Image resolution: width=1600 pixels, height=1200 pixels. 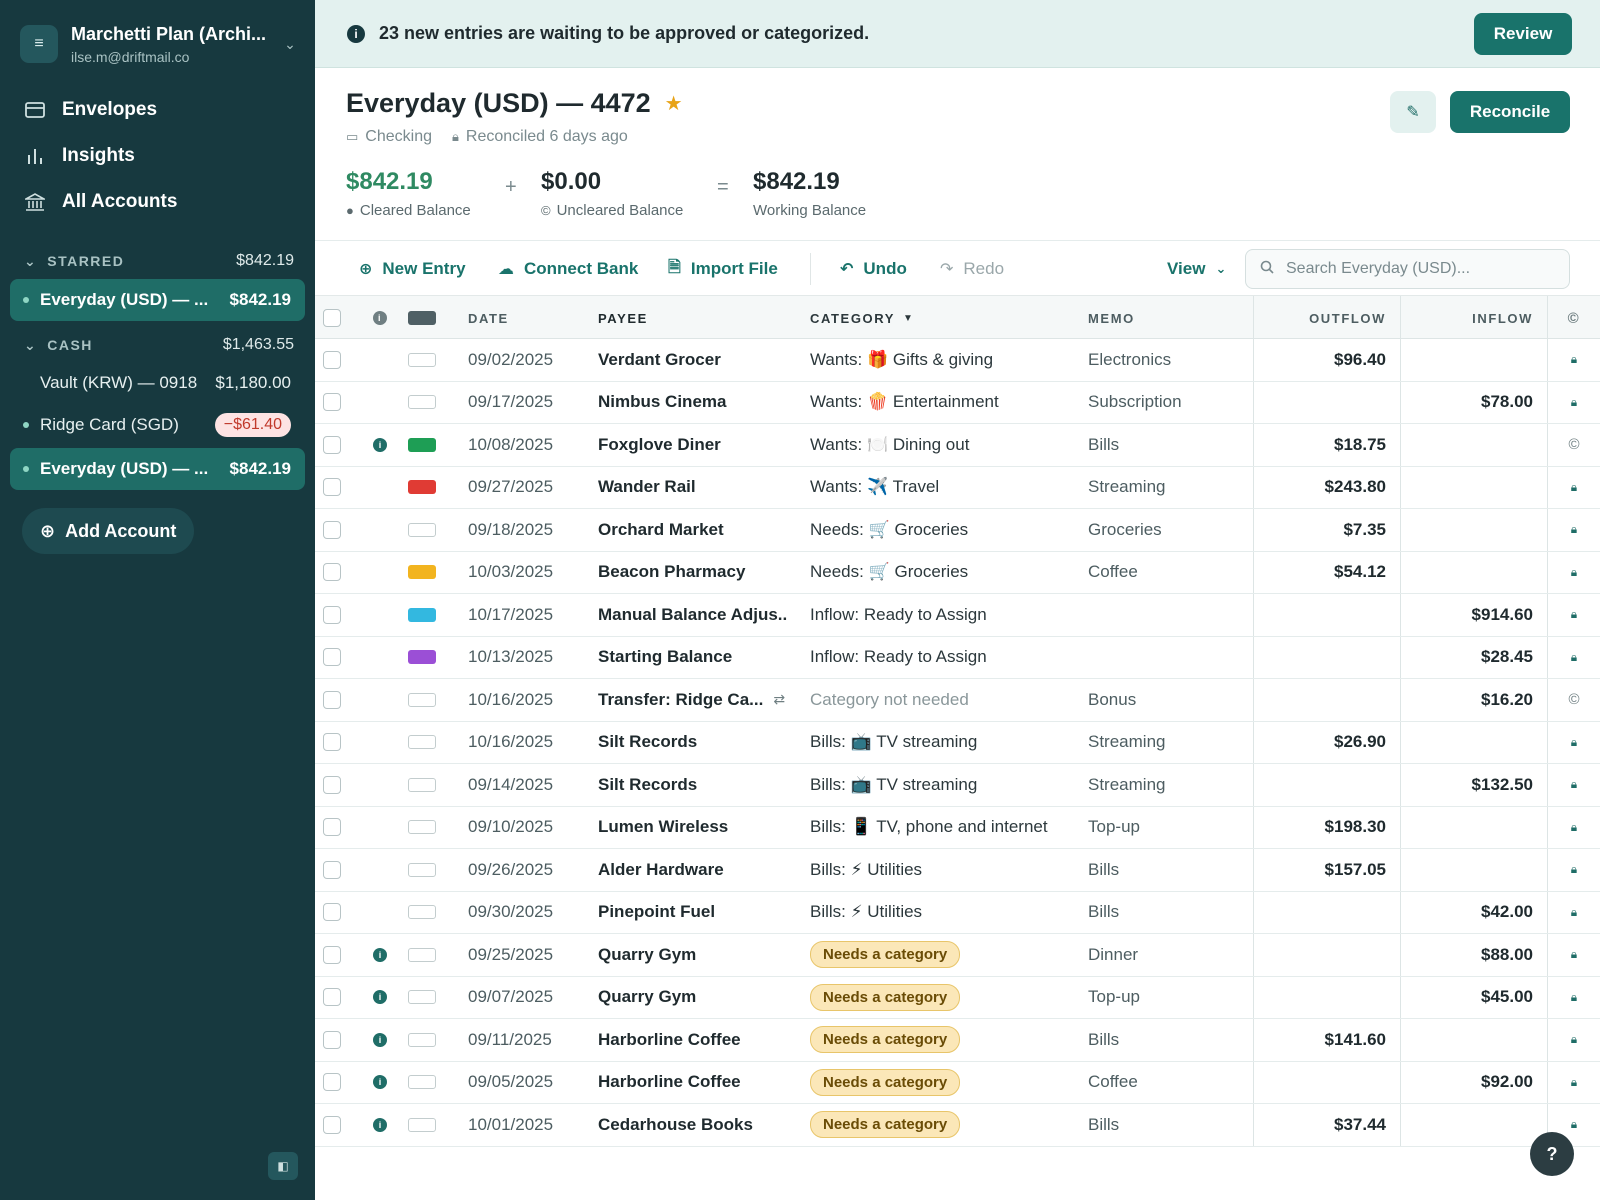 What do you see at coordinates (157, 425) in the screenshot?
I see `sidebar-account-ridge-card: Ridge Card (SGD) −$61.40` at bounding box center [157, 425].